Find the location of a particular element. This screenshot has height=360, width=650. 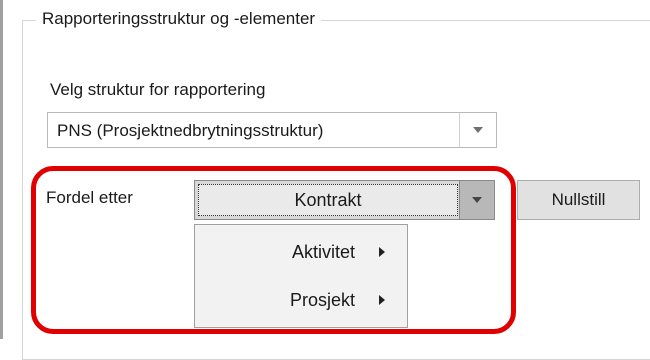

structure-select-button is located at coordinates (477, 130).